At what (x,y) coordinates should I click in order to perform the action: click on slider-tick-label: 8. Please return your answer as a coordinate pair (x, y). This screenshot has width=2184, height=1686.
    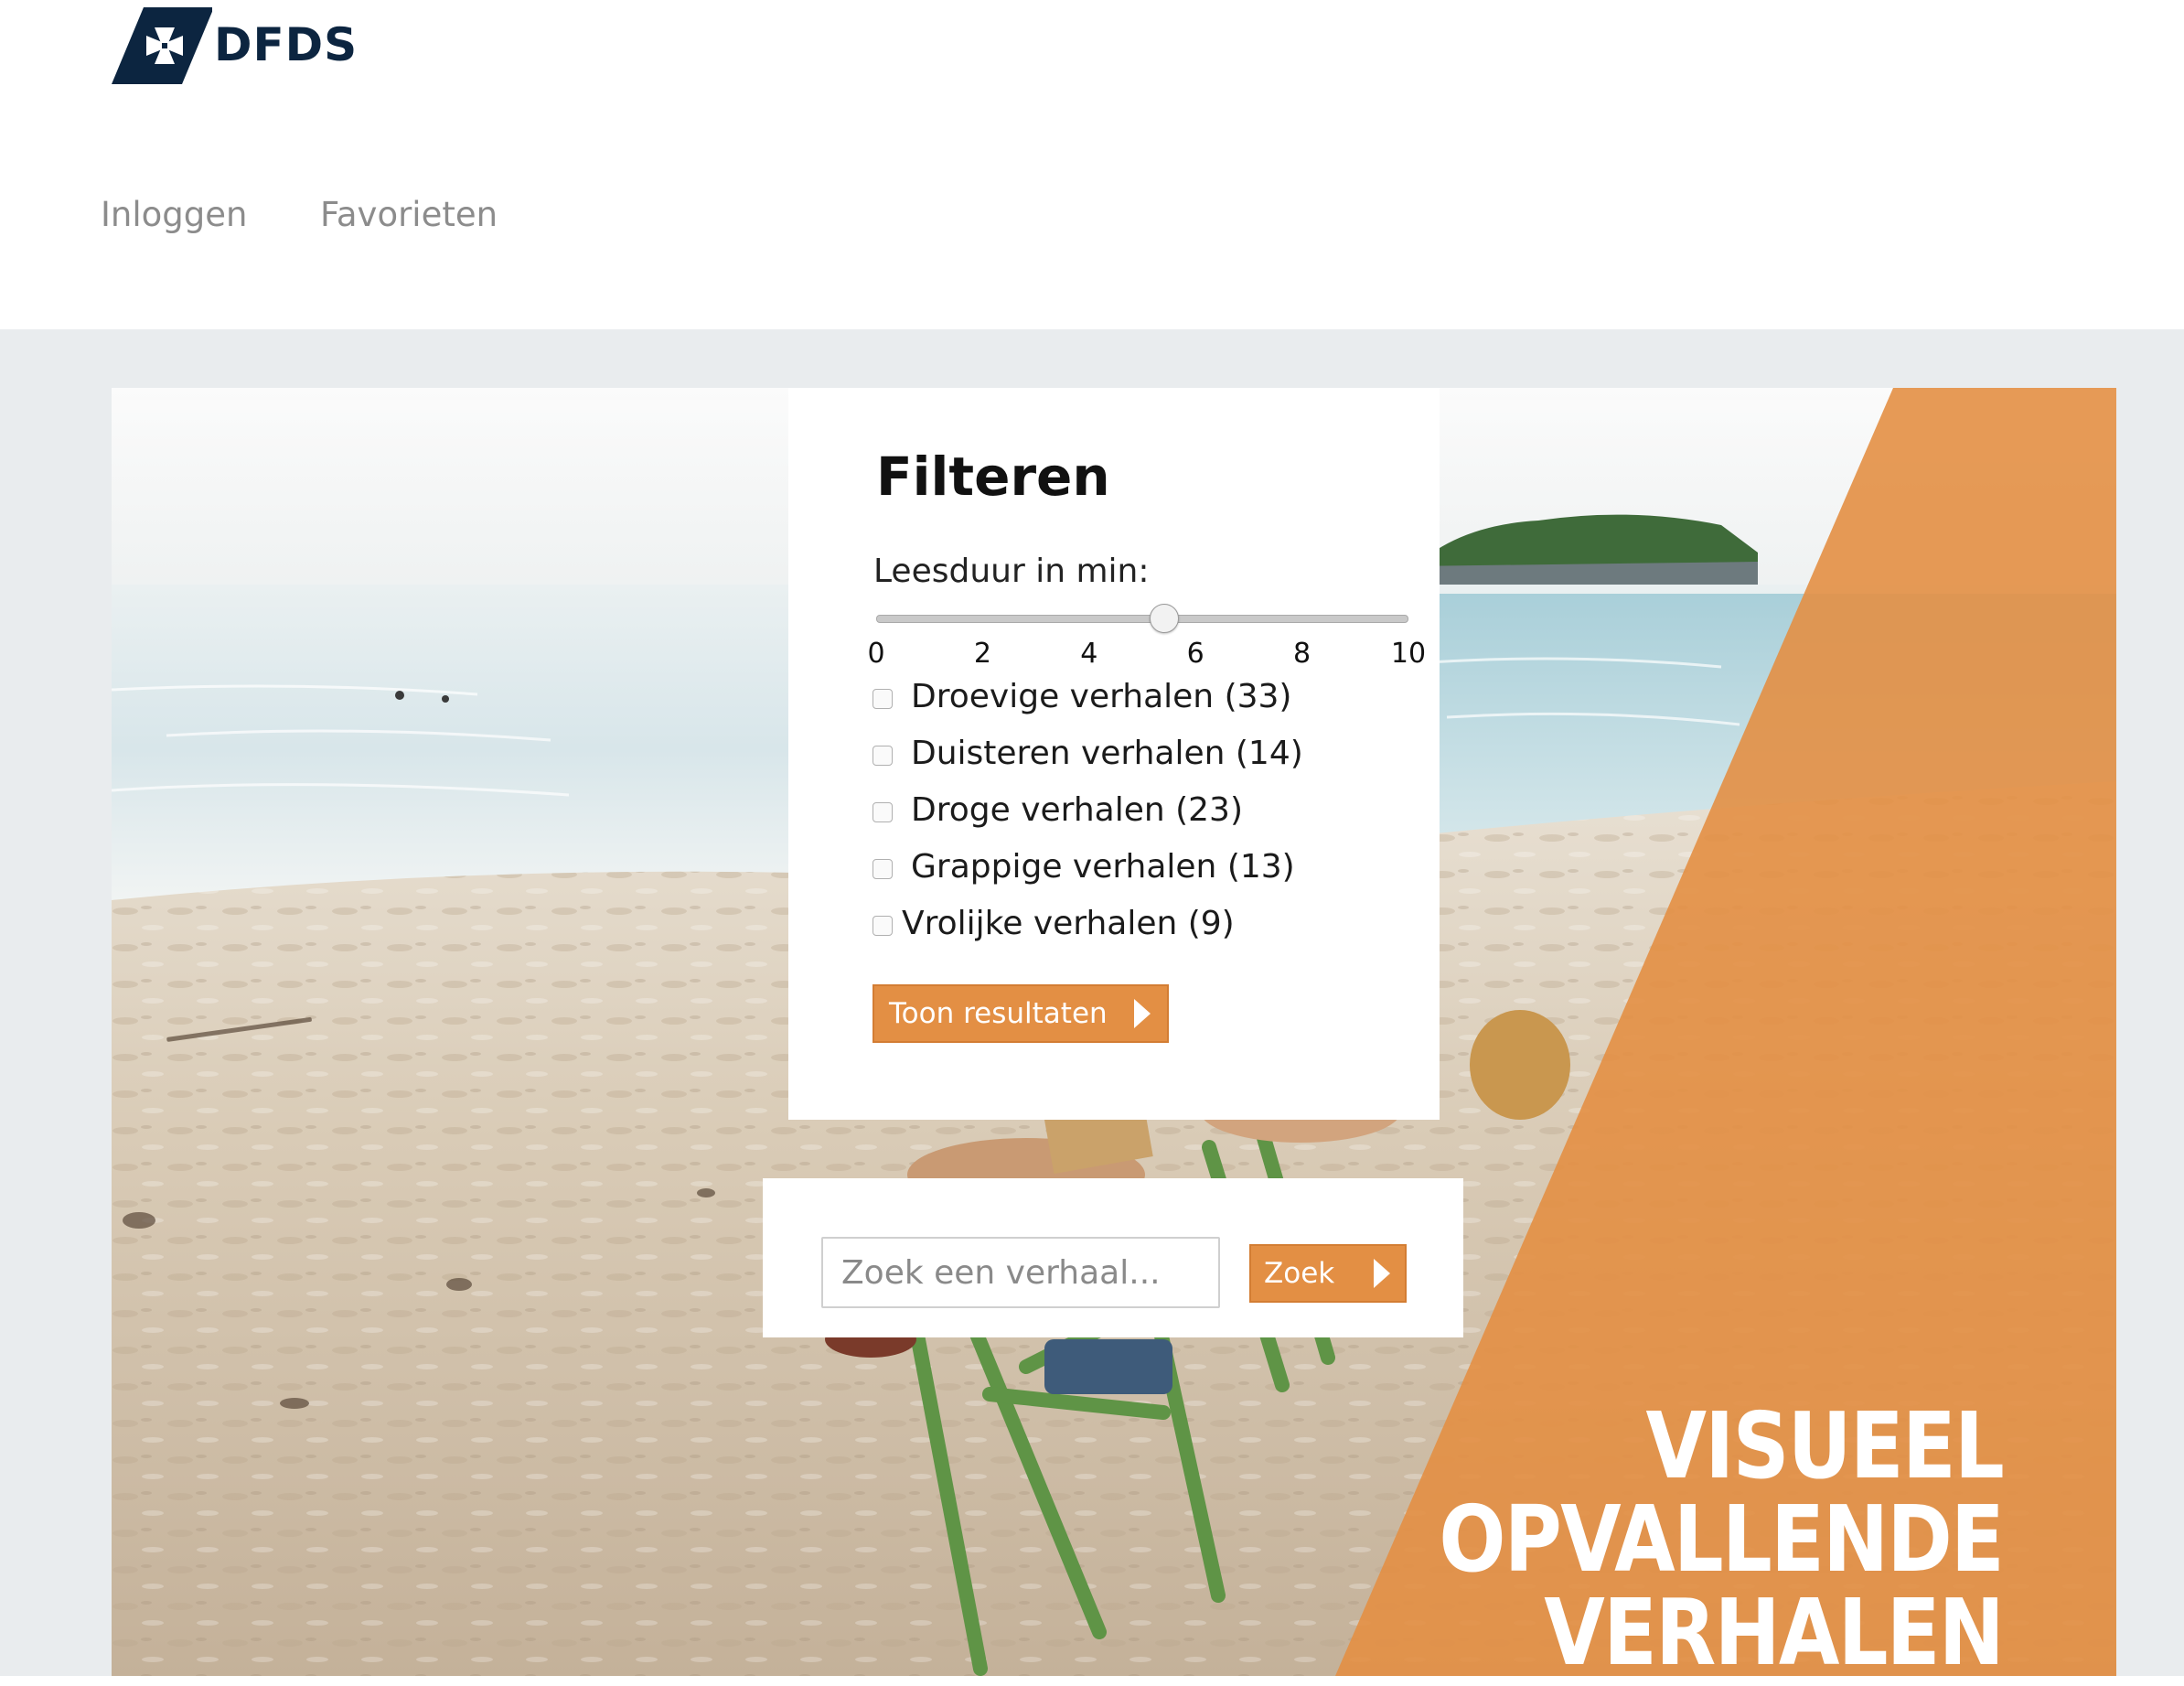
    Looking at the image, I should click on (1302, 654).